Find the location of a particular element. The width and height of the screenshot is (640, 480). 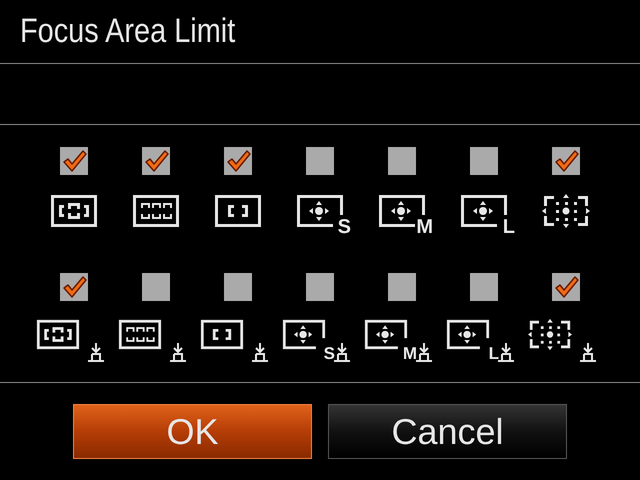

cancel-button: Cancel is located at coordinates (447, 431).